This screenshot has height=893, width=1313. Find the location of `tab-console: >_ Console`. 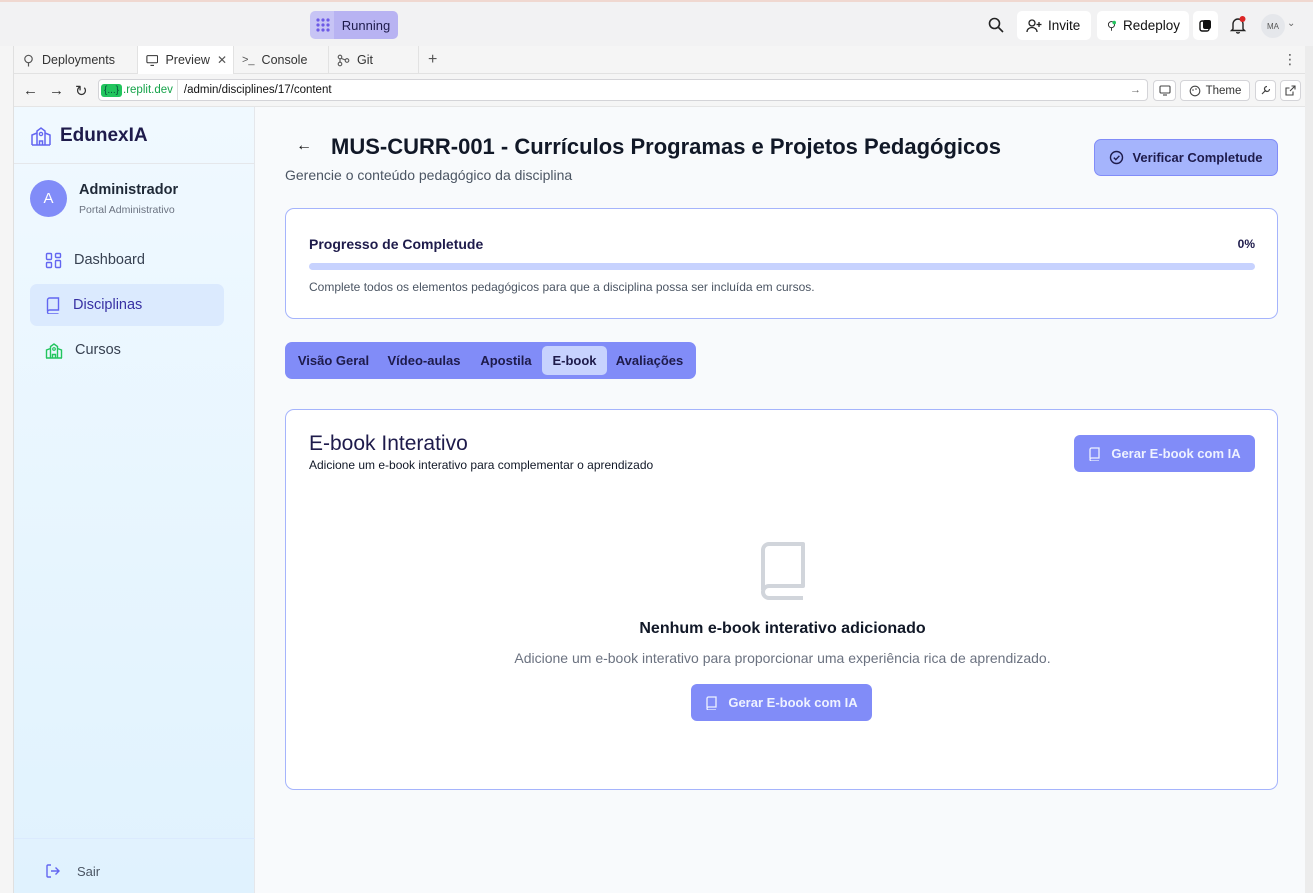

tab-console: >_ Console is located at coordinates (281, 60).